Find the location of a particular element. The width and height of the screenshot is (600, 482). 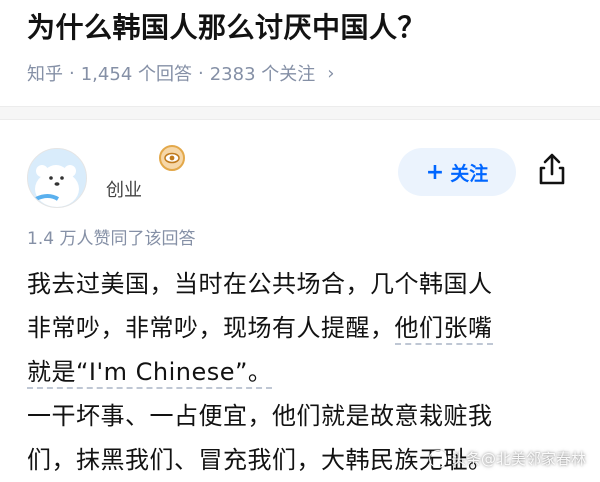

answer-line-text: 非常吵，非常吵，现场有人提醒， is located at coordinates (211, 328).